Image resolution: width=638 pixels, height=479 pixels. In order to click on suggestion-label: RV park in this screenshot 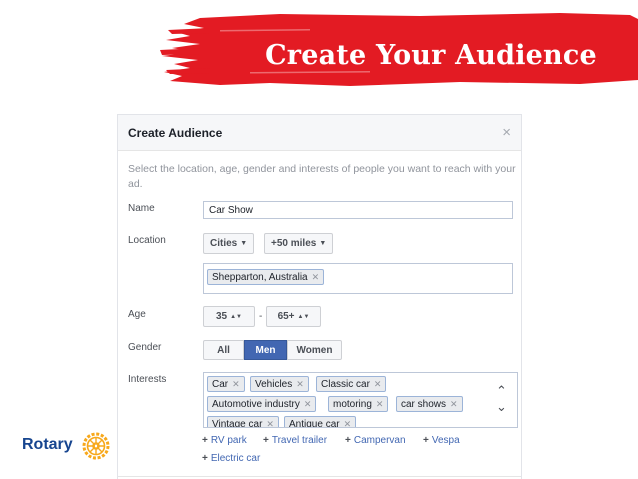, I will do `click(228, 440)`.